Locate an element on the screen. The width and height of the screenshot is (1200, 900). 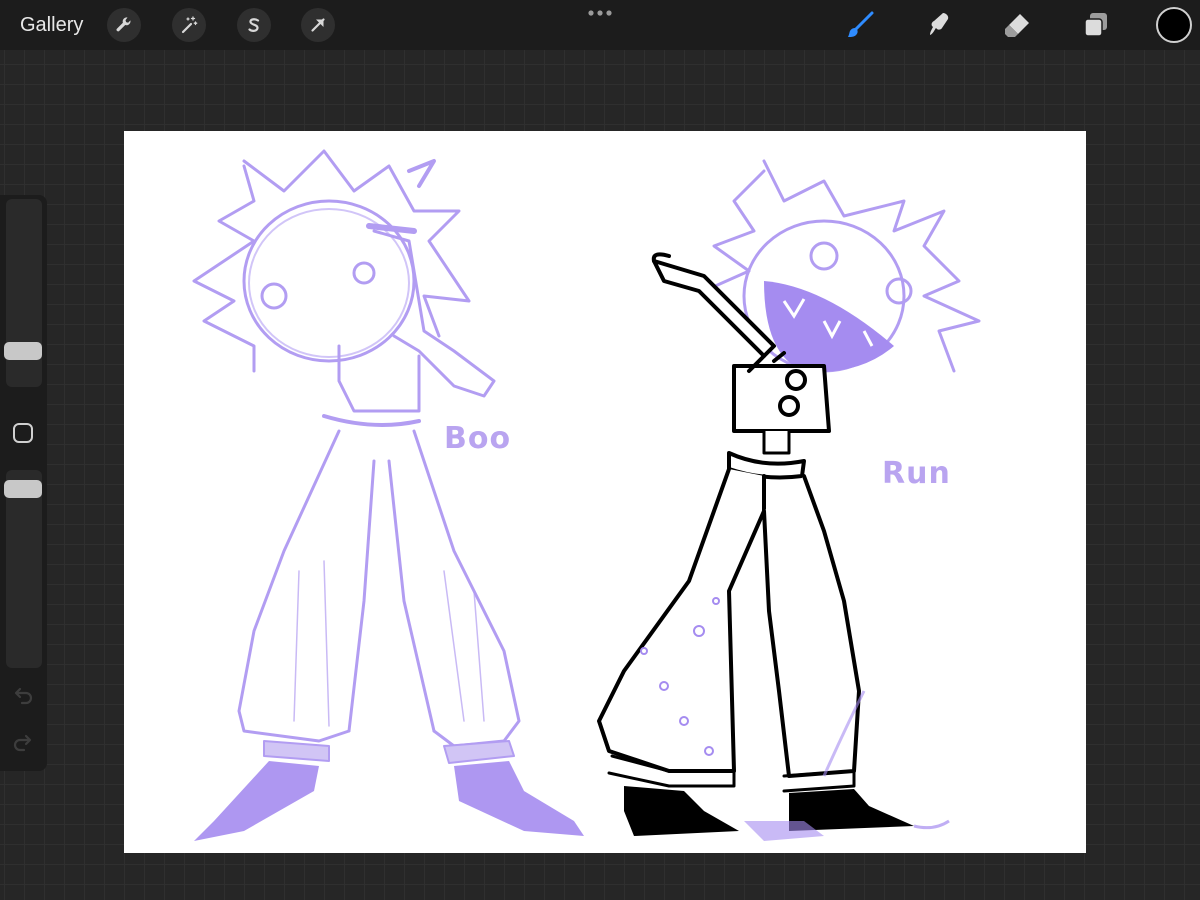
magic-wand-icon is located at coordinates (189, 25).